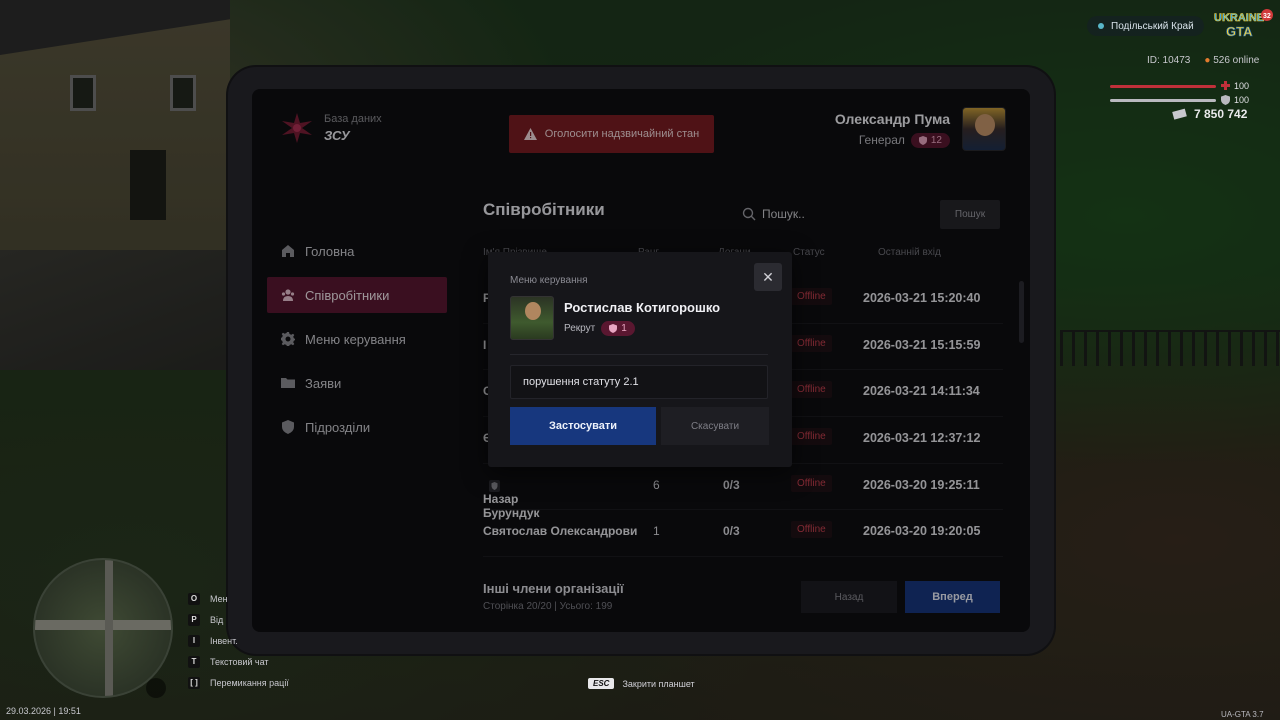 The width and height of the screenshot is (1280, 720). I want to click on money-display: 7 850 742, so click(1209, 114).